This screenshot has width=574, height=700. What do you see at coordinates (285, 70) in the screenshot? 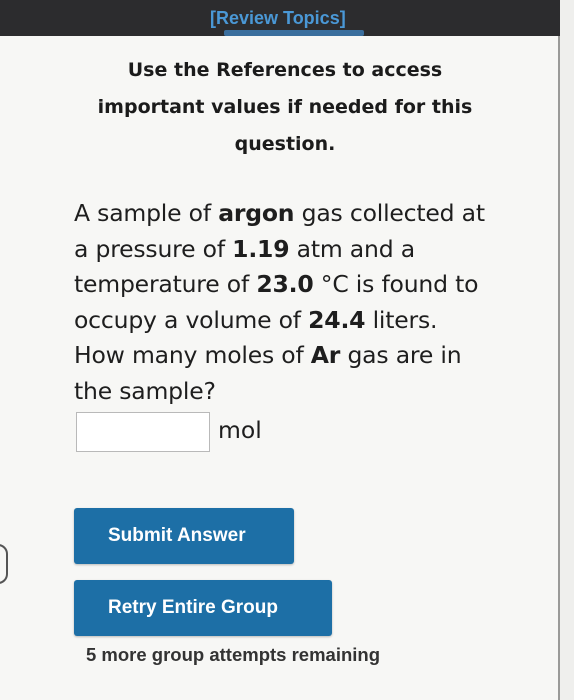
I see `references-line-1: Use the References to access` at bounding box center [285, 70].